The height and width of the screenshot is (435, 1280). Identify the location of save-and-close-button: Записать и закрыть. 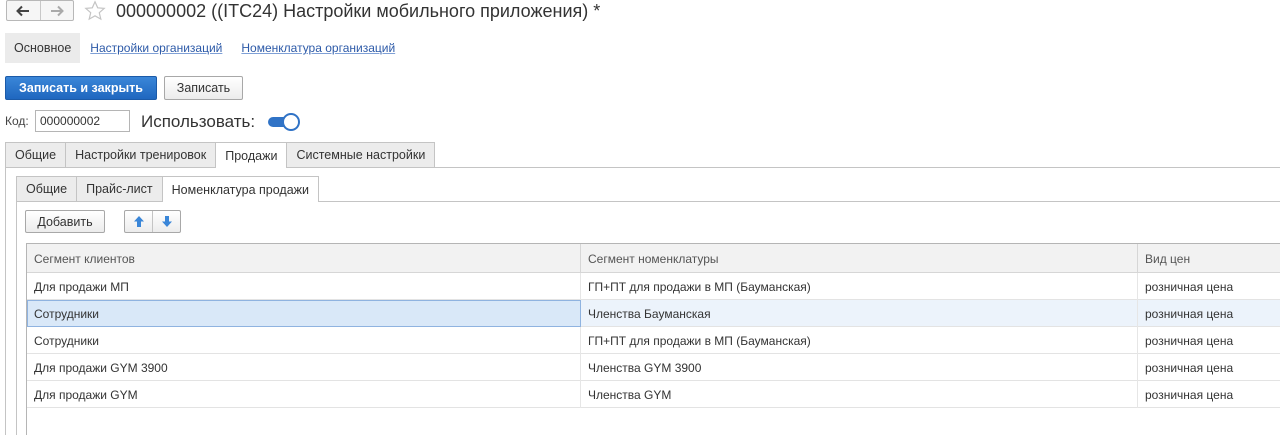
(81, 88).